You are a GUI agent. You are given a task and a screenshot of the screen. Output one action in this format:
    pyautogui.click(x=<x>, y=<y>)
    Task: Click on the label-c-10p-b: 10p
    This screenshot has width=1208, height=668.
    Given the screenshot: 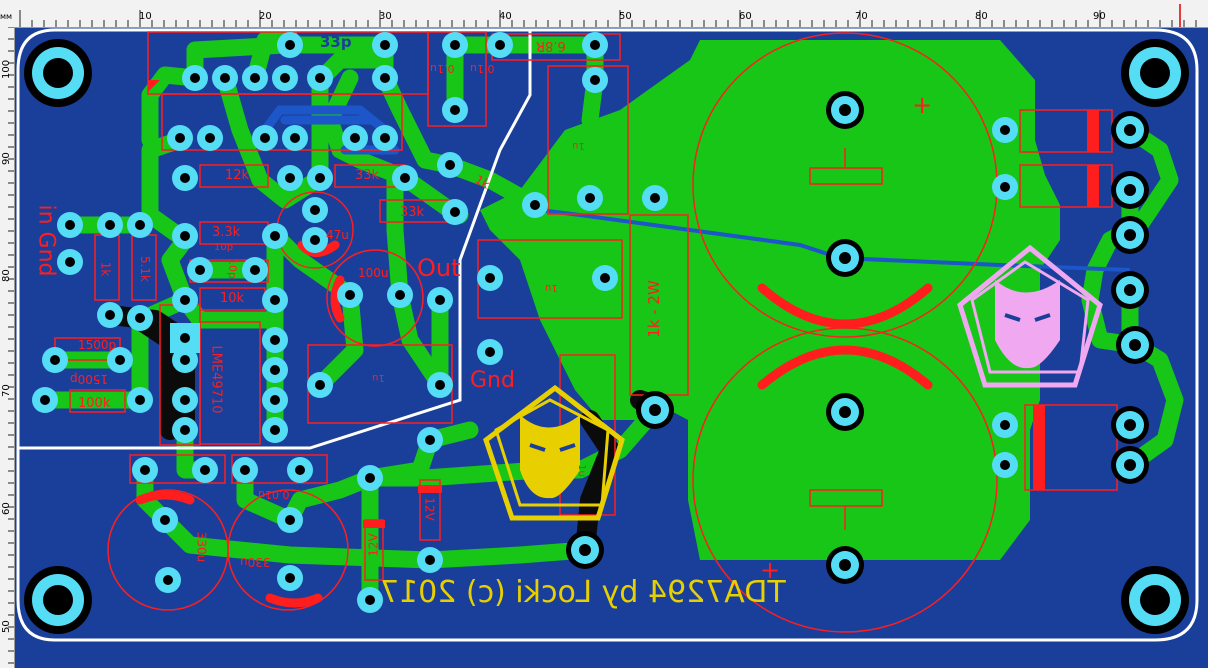 What is the action you would take?
    pyautogui.click(x=232, y=268)
    